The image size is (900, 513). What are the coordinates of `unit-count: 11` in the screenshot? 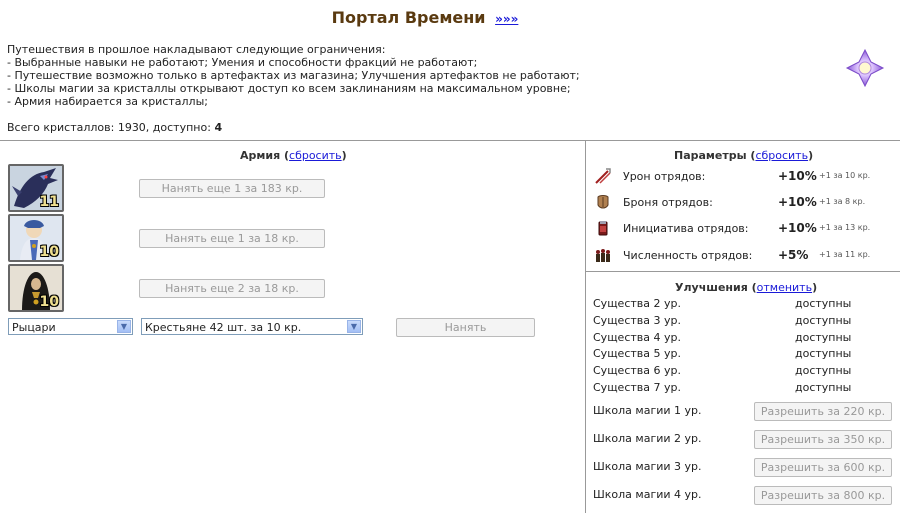 It's located at (49, 202).